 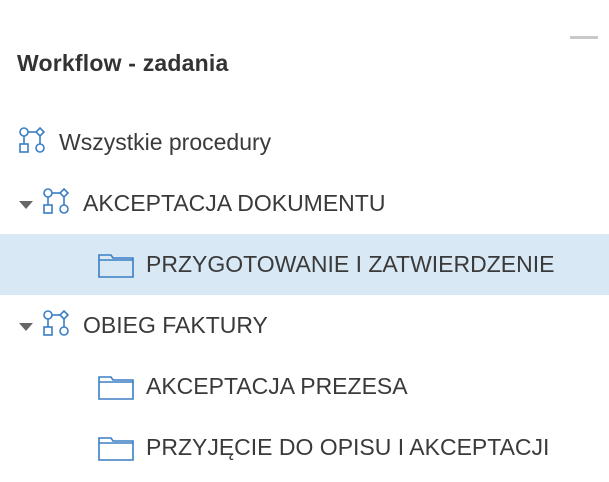 What do you see at coordinates (350, 264) in the screenshot?
I see `tree-item-label: PRZYGOTOWANIE I ZATWIERDZENIE` at bounding box center [350, 264].